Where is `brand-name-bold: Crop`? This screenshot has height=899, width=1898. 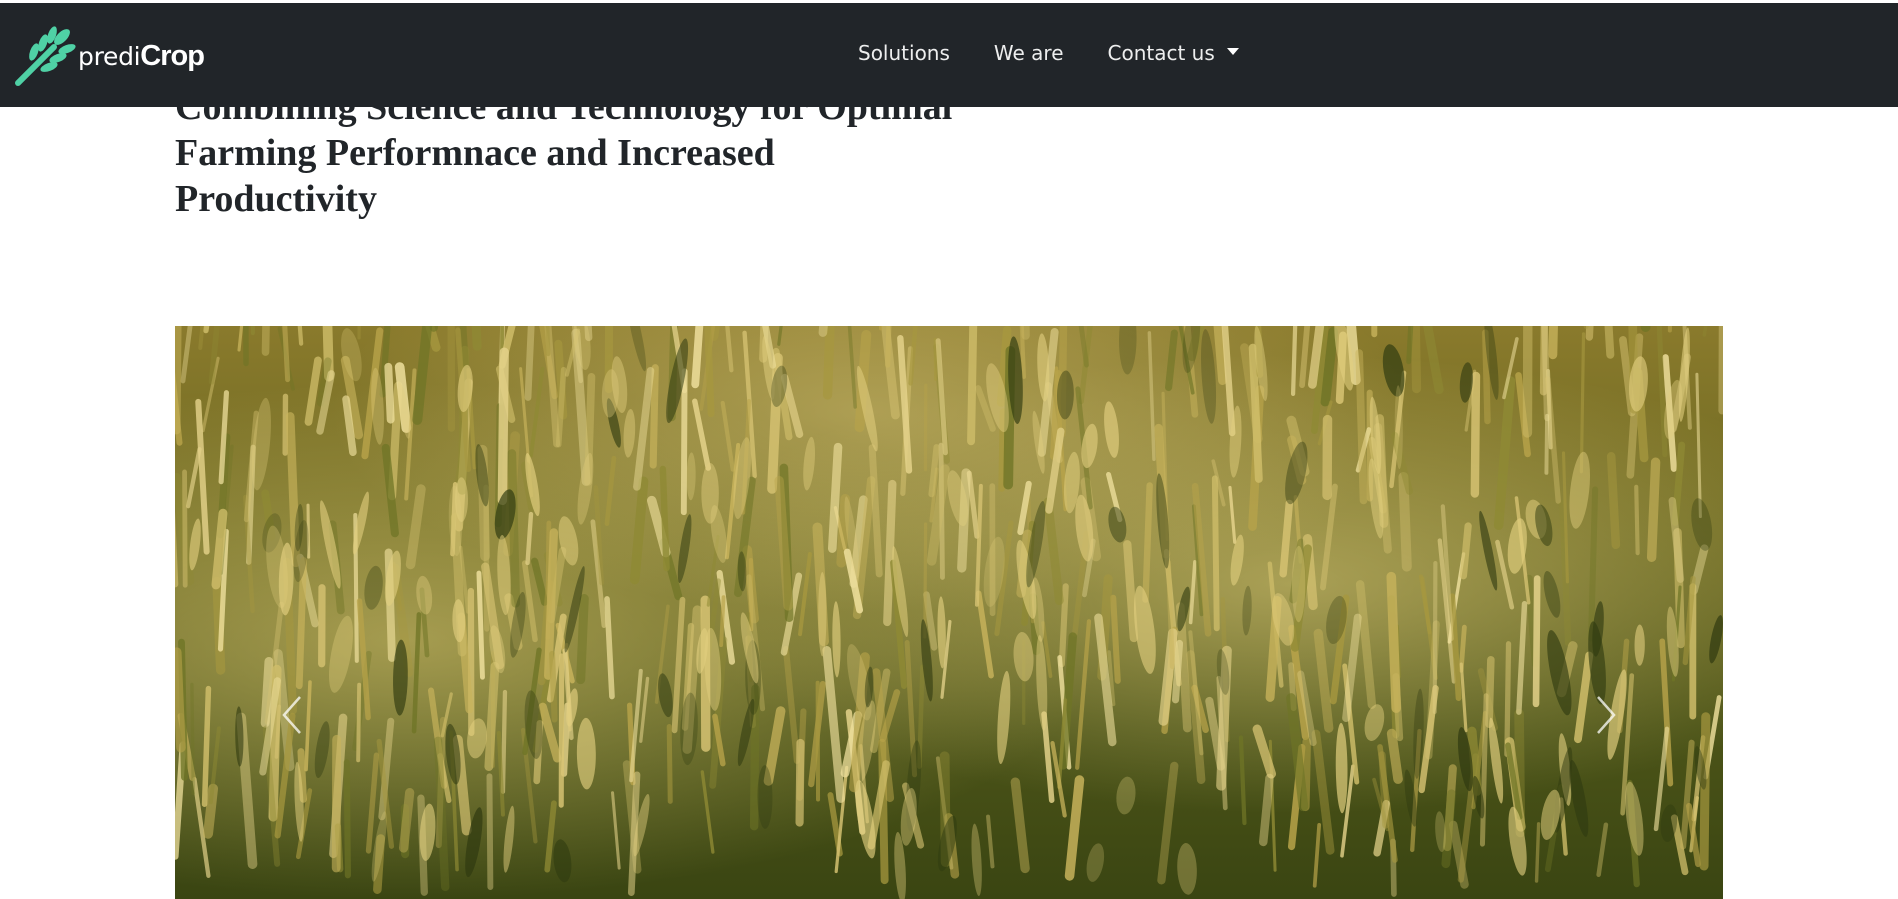 brand-name-bold: Crop is located at coordinates (172, 55).